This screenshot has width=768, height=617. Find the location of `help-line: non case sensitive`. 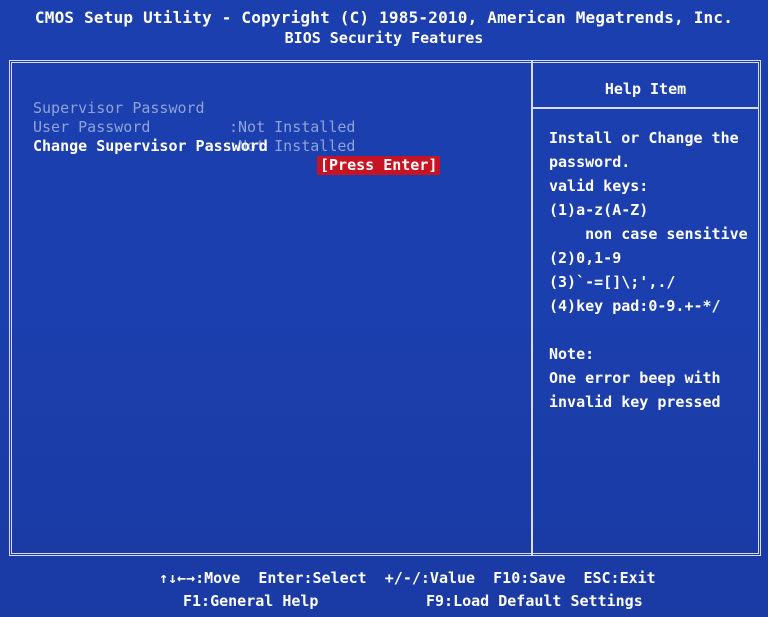

help-line: non case sensitive is located at coordinates (648, 234).